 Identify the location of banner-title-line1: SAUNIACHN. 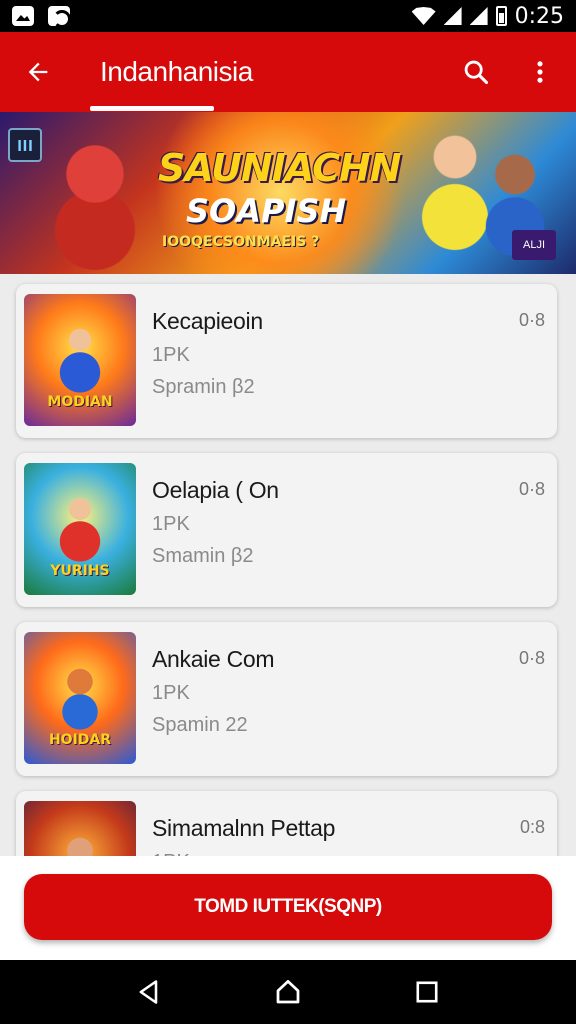
(280, 168).